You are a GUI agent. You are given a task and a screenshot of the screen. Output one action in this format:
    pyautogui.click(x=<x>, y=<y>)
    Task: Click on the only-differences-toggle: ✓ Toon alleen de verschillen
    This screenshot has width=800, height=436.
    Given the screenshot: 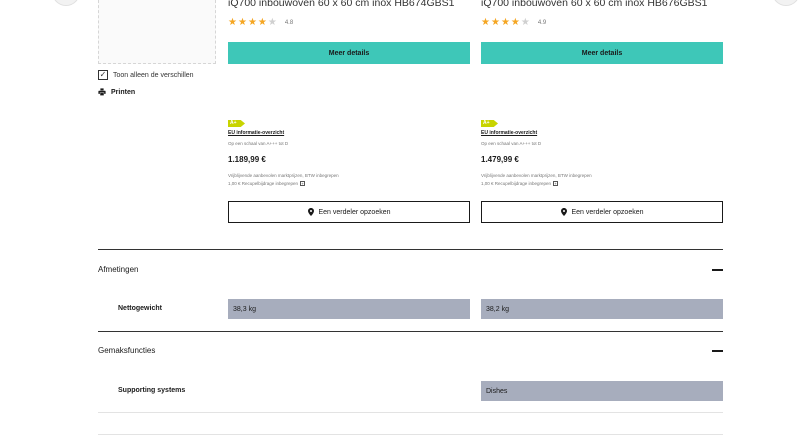 What is the action you would take?
    pyautogui.click(x=146, y=75)
    